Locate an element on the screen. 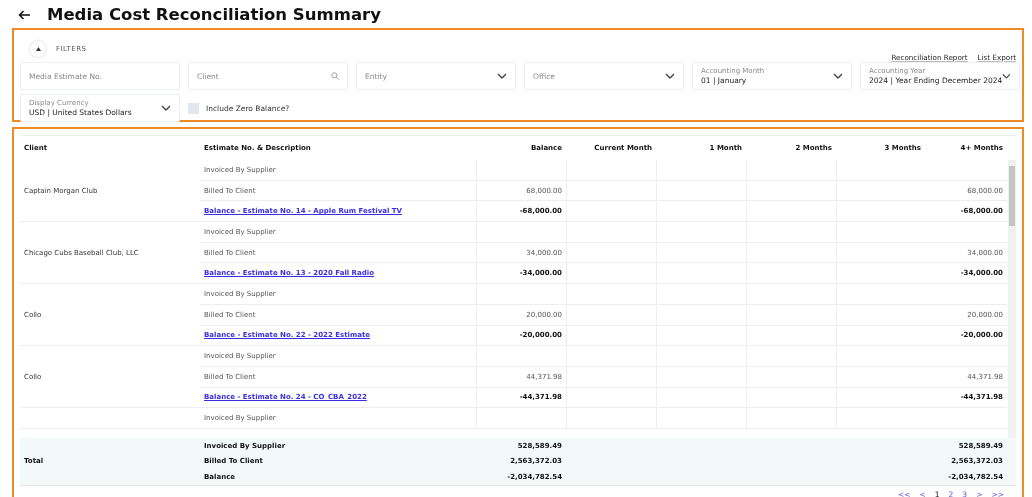 The height and width of the screenshot is (497, 1032). back-button is located at coordinates (24, 14).